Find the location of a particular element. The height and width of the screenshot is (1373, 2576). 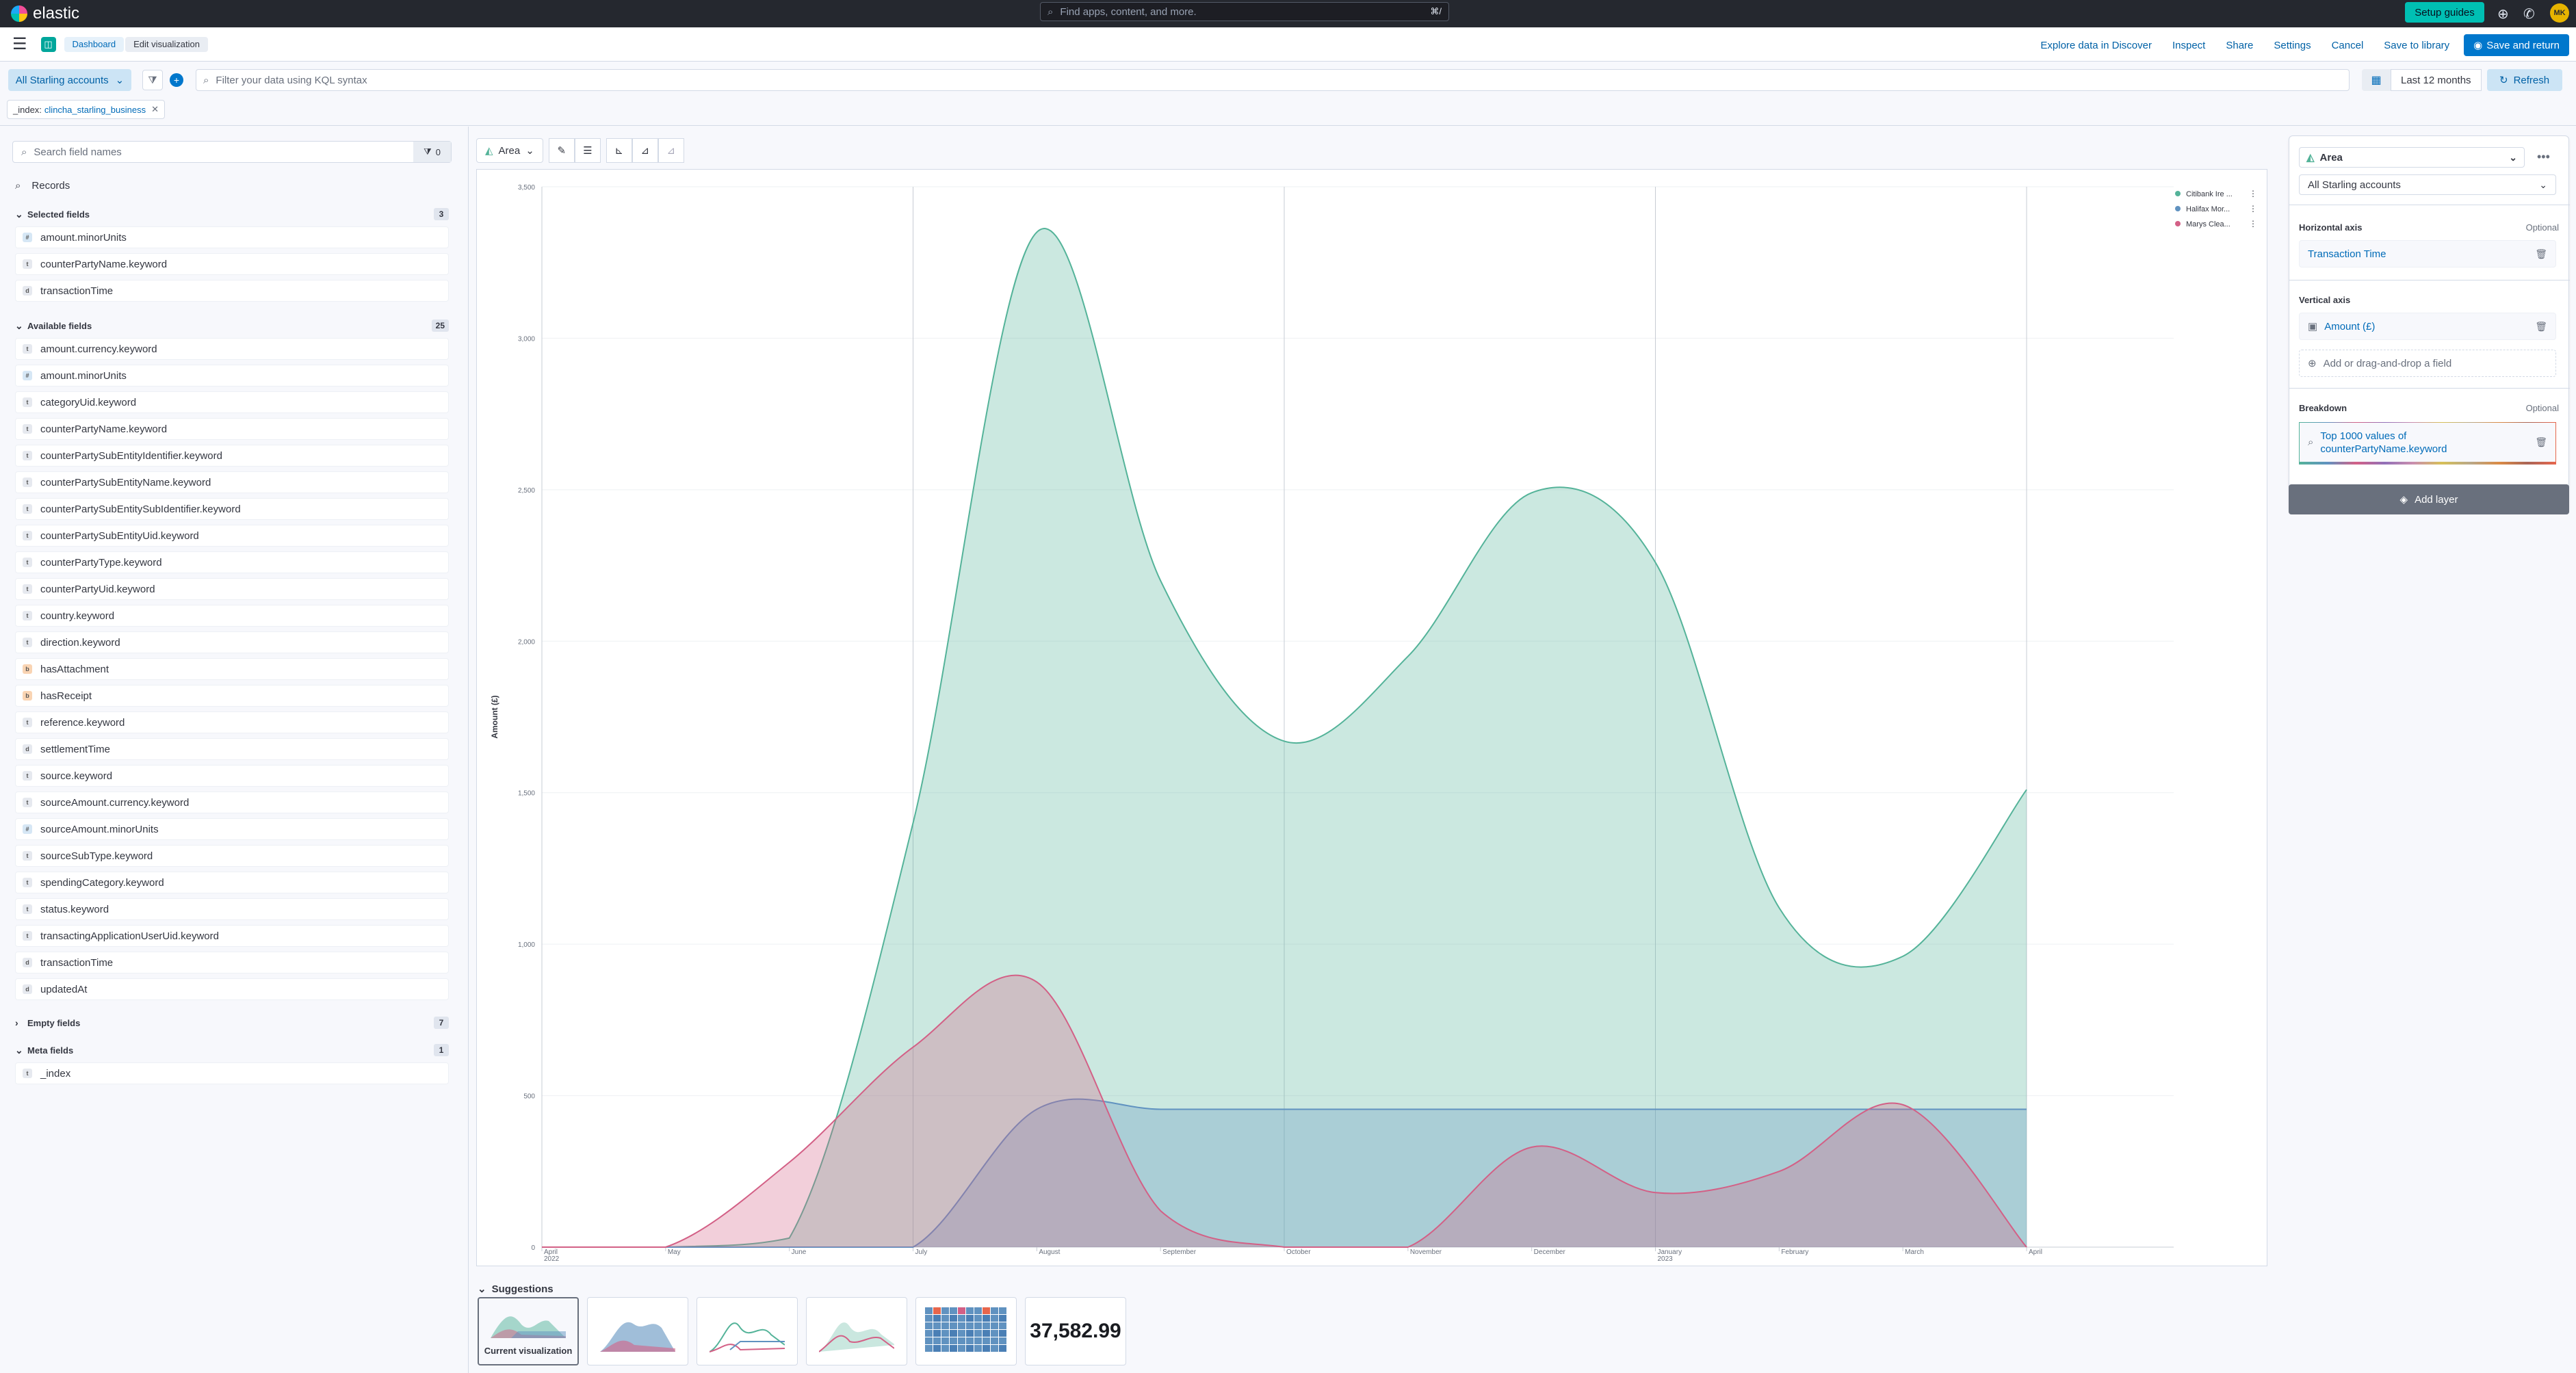

meta-fields-section: ⌄ Meta fields 1 is located at coordinates (232, 1050).